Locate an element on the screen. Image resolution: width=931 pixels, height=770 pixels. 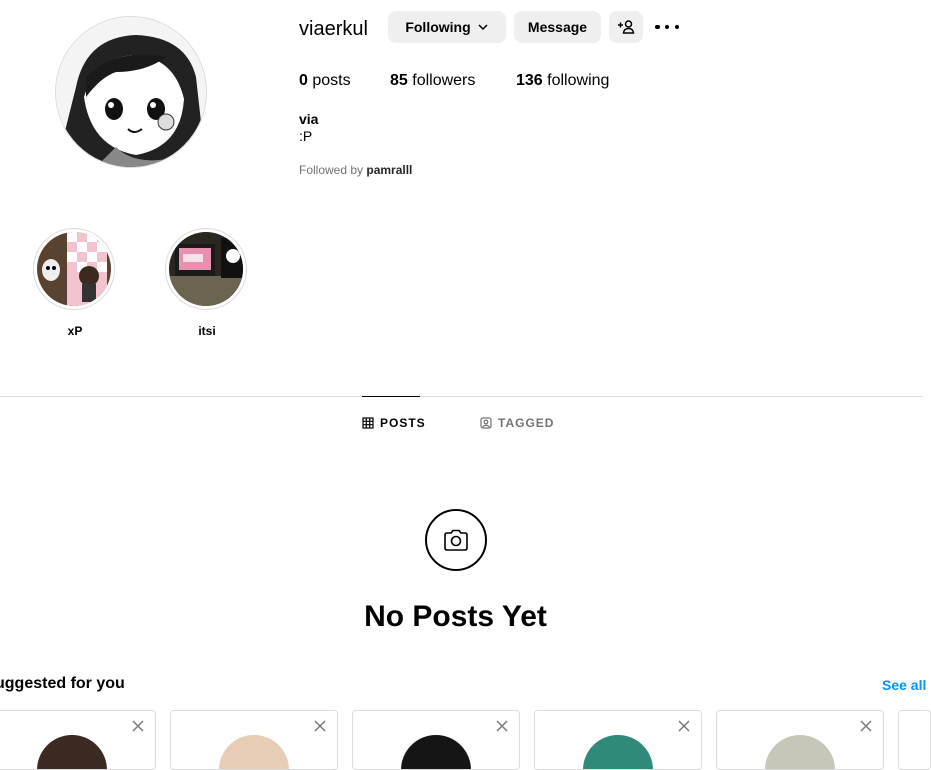
grid-icon is located at coordinates (368, 423).